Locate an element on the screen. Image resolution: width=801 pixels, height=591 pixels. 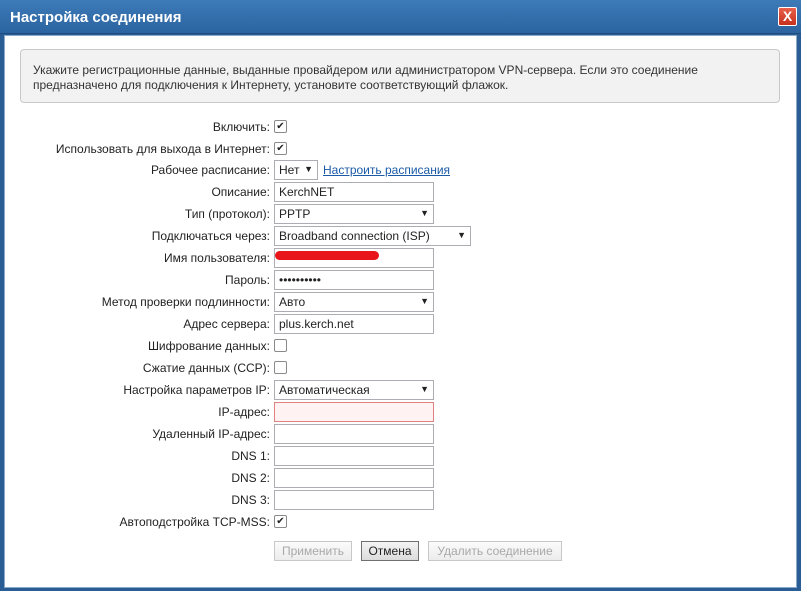
encryption-checkbox is located at coordinates (280, 345).